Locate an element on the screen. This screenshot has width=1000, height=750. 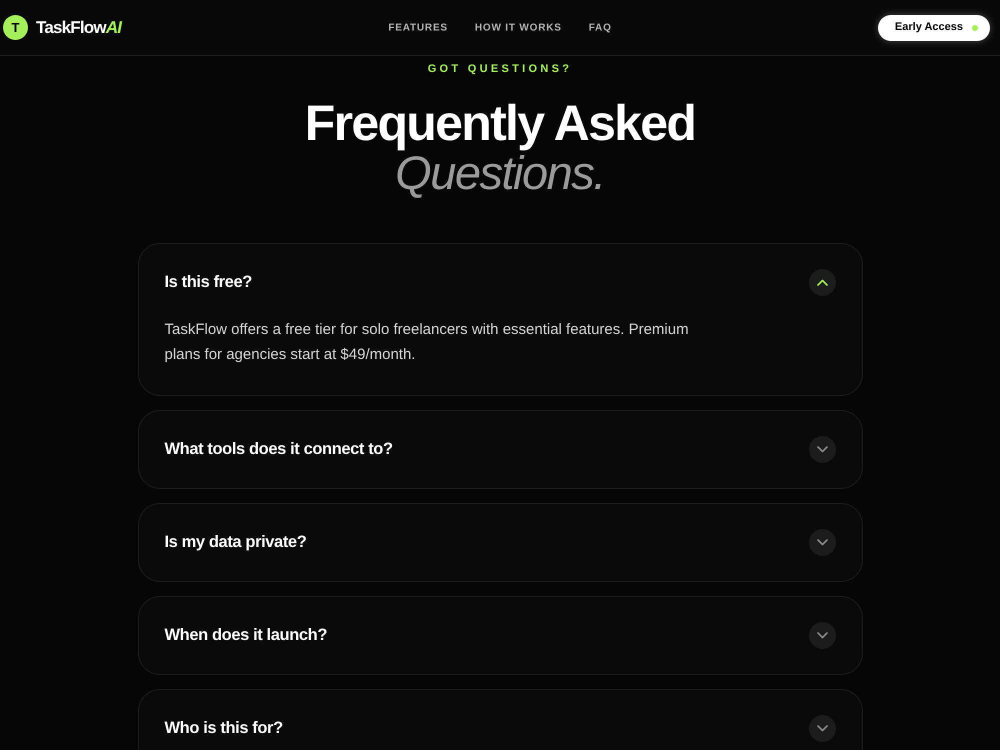
early-access-button: Early Access is located at coordinates (934, 27).